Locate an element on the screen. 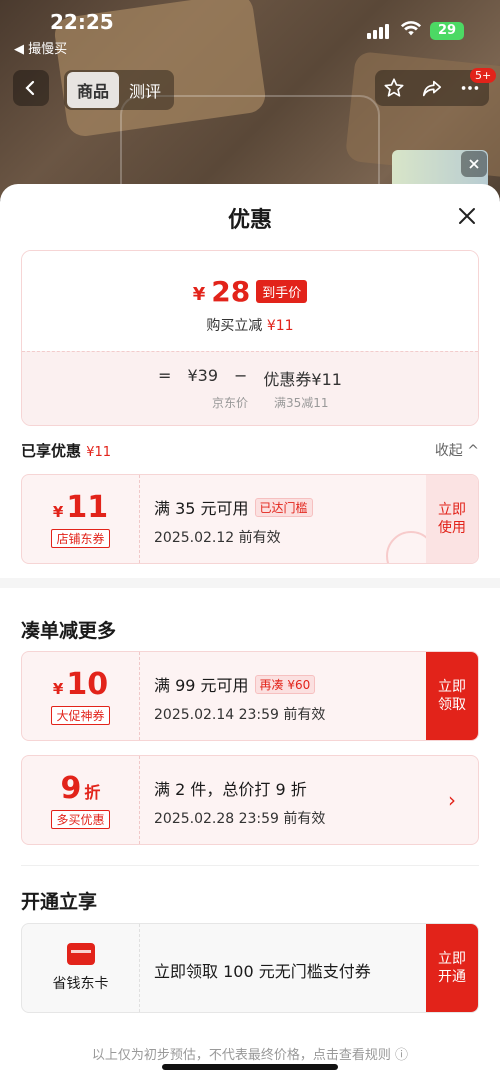 The height and width of the screenshot is (1081, 500). currency-symbol: ¥ is located at coordinates (199, 294).